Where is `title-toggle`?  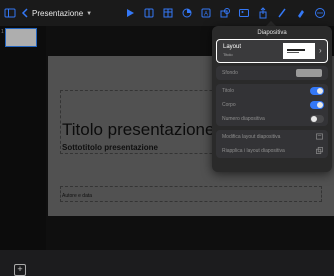 title-toggle is located at coordinates (317, 91).